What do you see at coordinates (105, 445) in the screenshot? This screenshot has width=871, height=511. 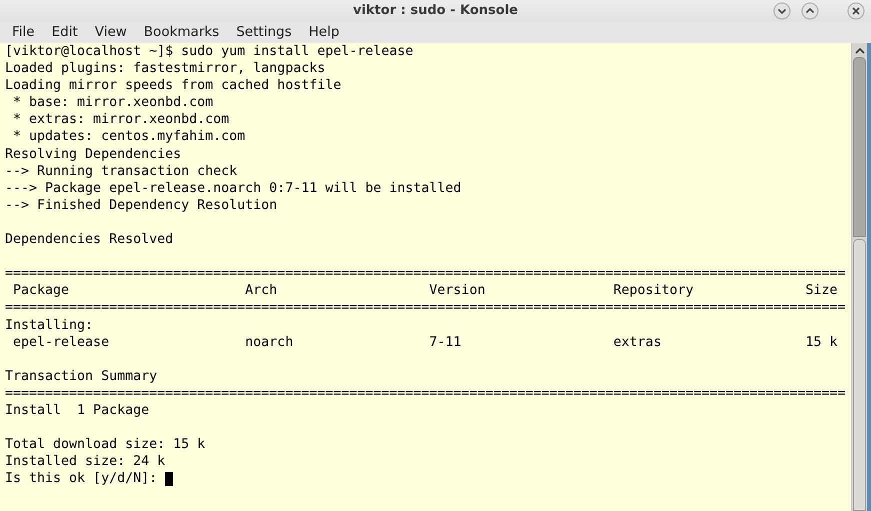 I see `terminal-line: Total download size: 15 k` at bounding box center [105, 445].